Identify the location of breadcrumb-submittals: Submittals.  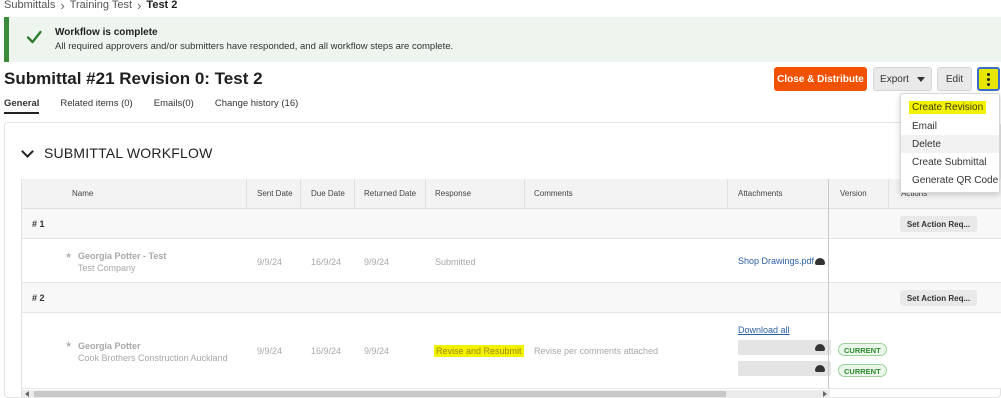
(29, 5).